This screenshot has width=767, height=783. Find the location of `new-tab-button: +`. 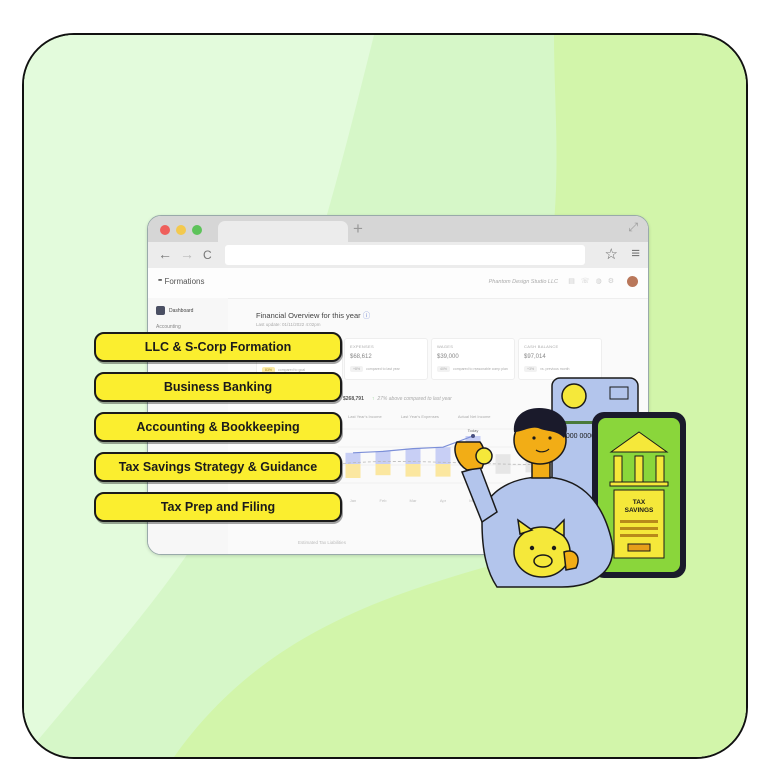

new-tab-button: + is located at coordinates (358, 229).